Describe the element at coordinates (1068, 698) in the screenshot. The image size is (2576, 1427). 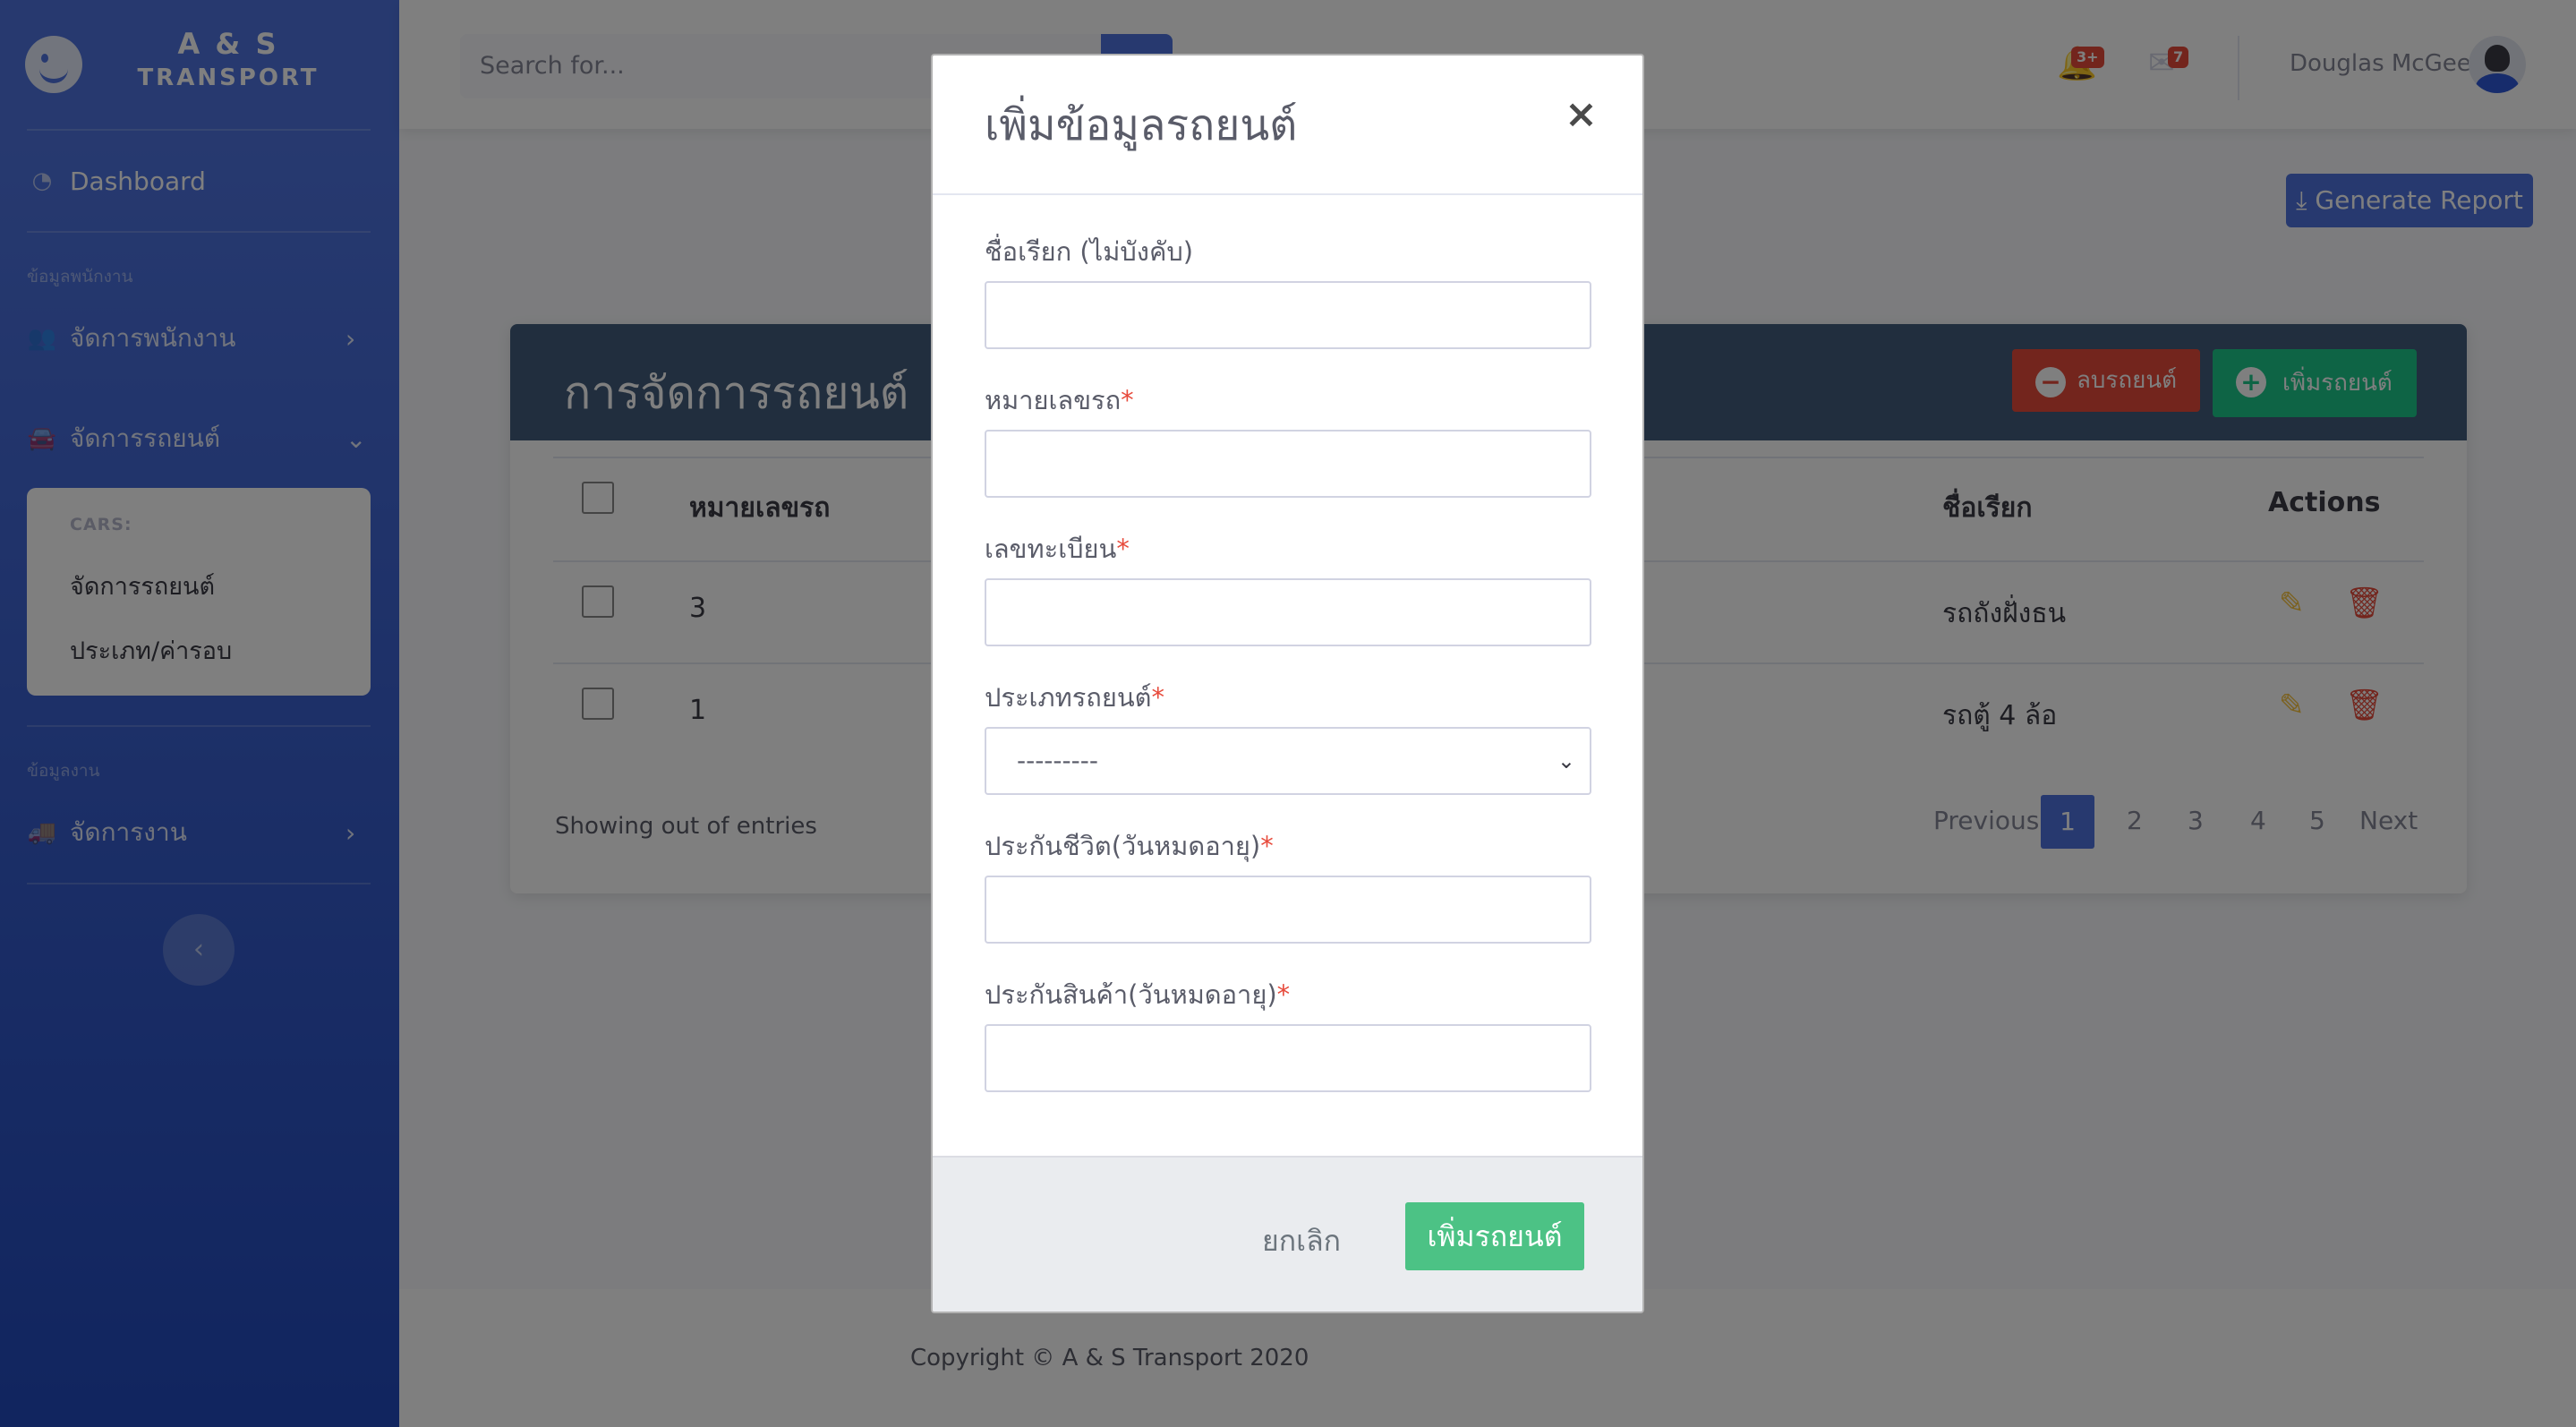
I see `car-type-label-text: ประเภทรถยนต์` at that location.